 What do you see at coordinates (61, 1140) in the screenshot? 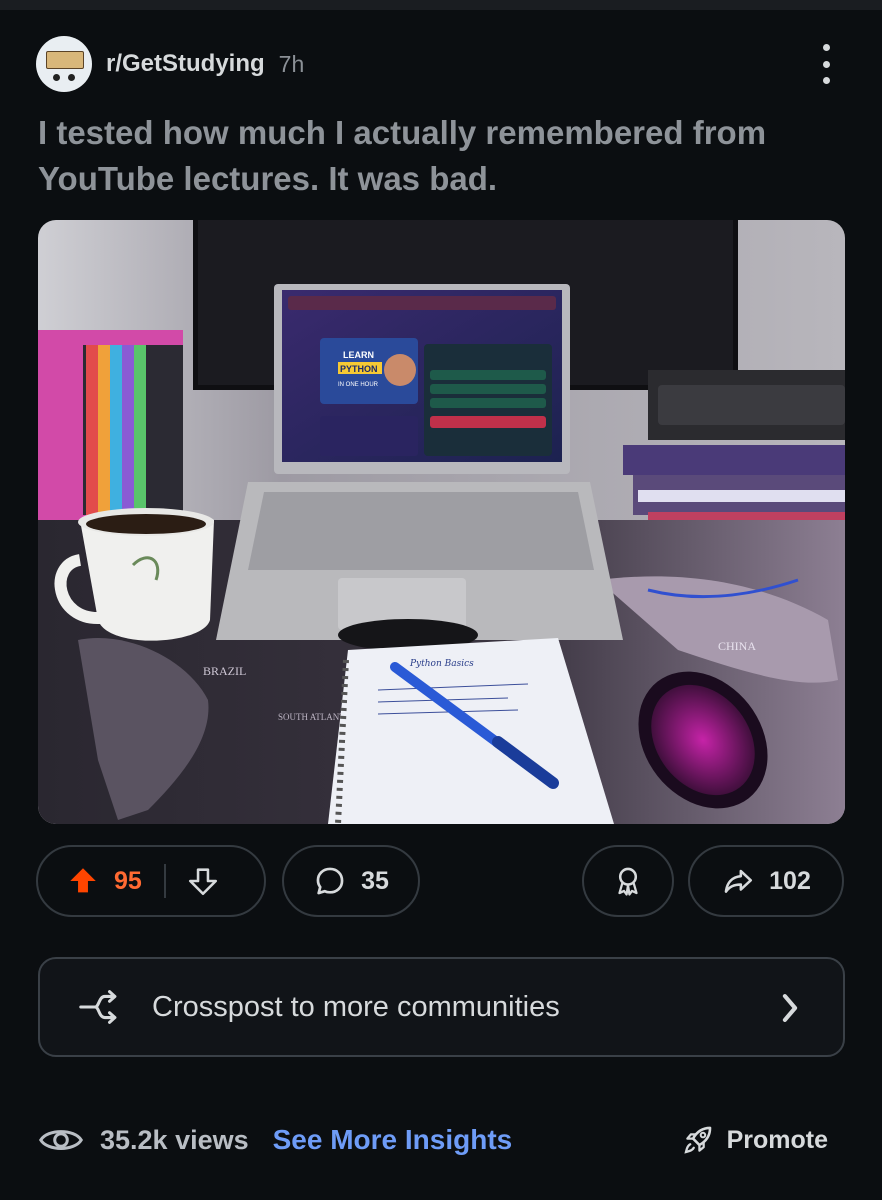
I see `eye-icon` at bounding box center [61, 1140].